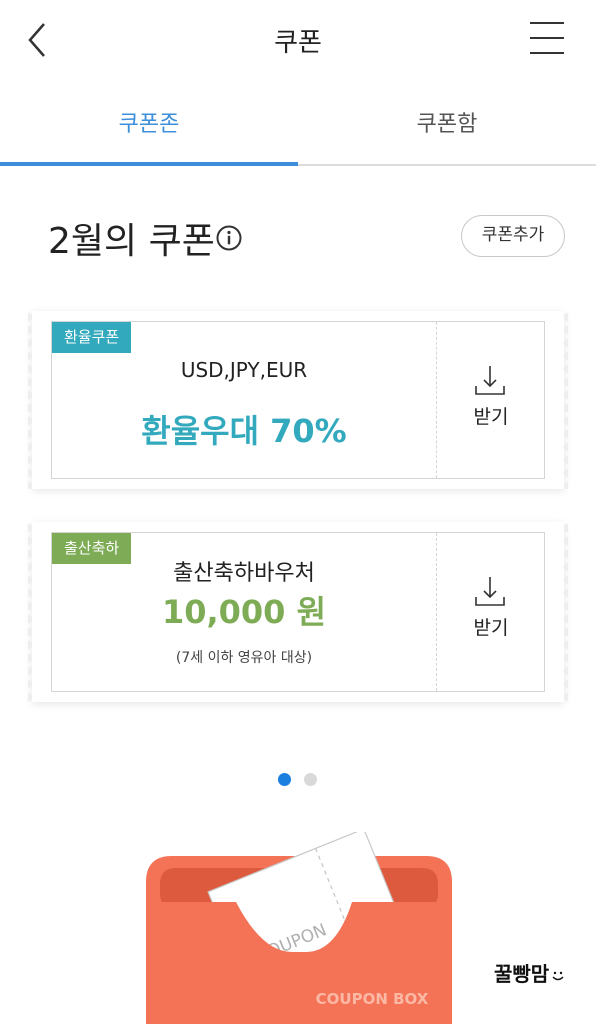 The height and width of the screenshot is (1024, 596). What do you see at coordinates (284, 779) in the screenshot?
I see `page-dot-active` at bounding box center [284, 779].